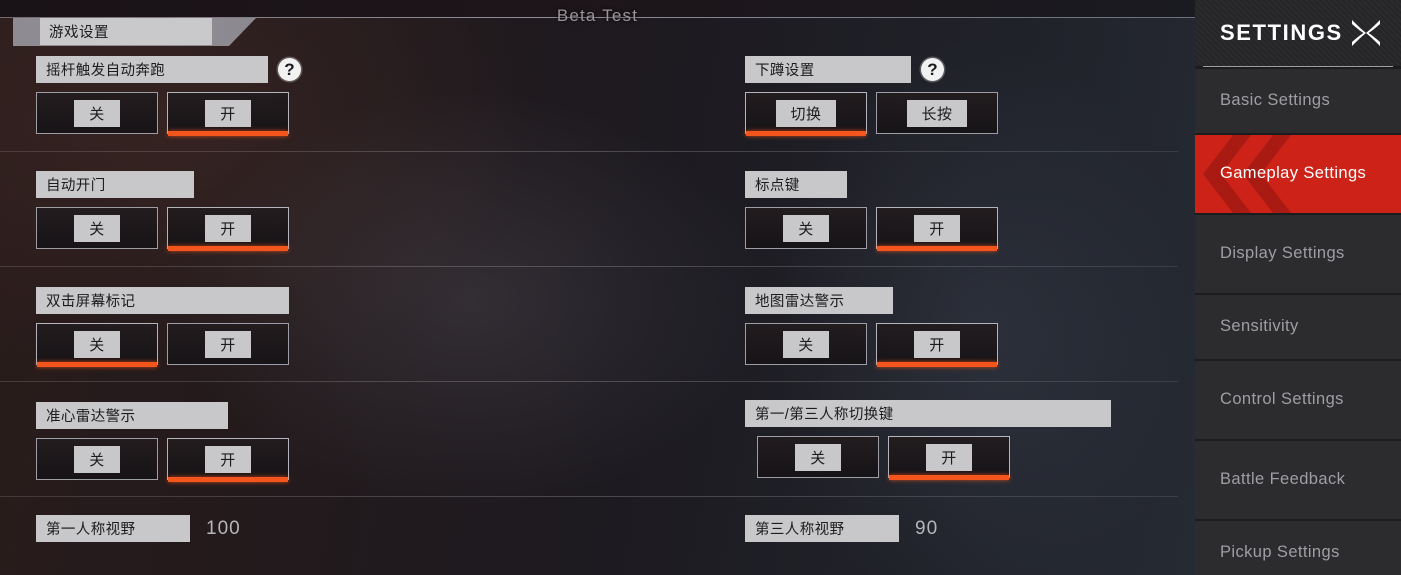 This screenshot has height=575, width=1401. Describe the element at coordinates (223, 528) in the screenshot. I see `slider-value: 100` at that location.